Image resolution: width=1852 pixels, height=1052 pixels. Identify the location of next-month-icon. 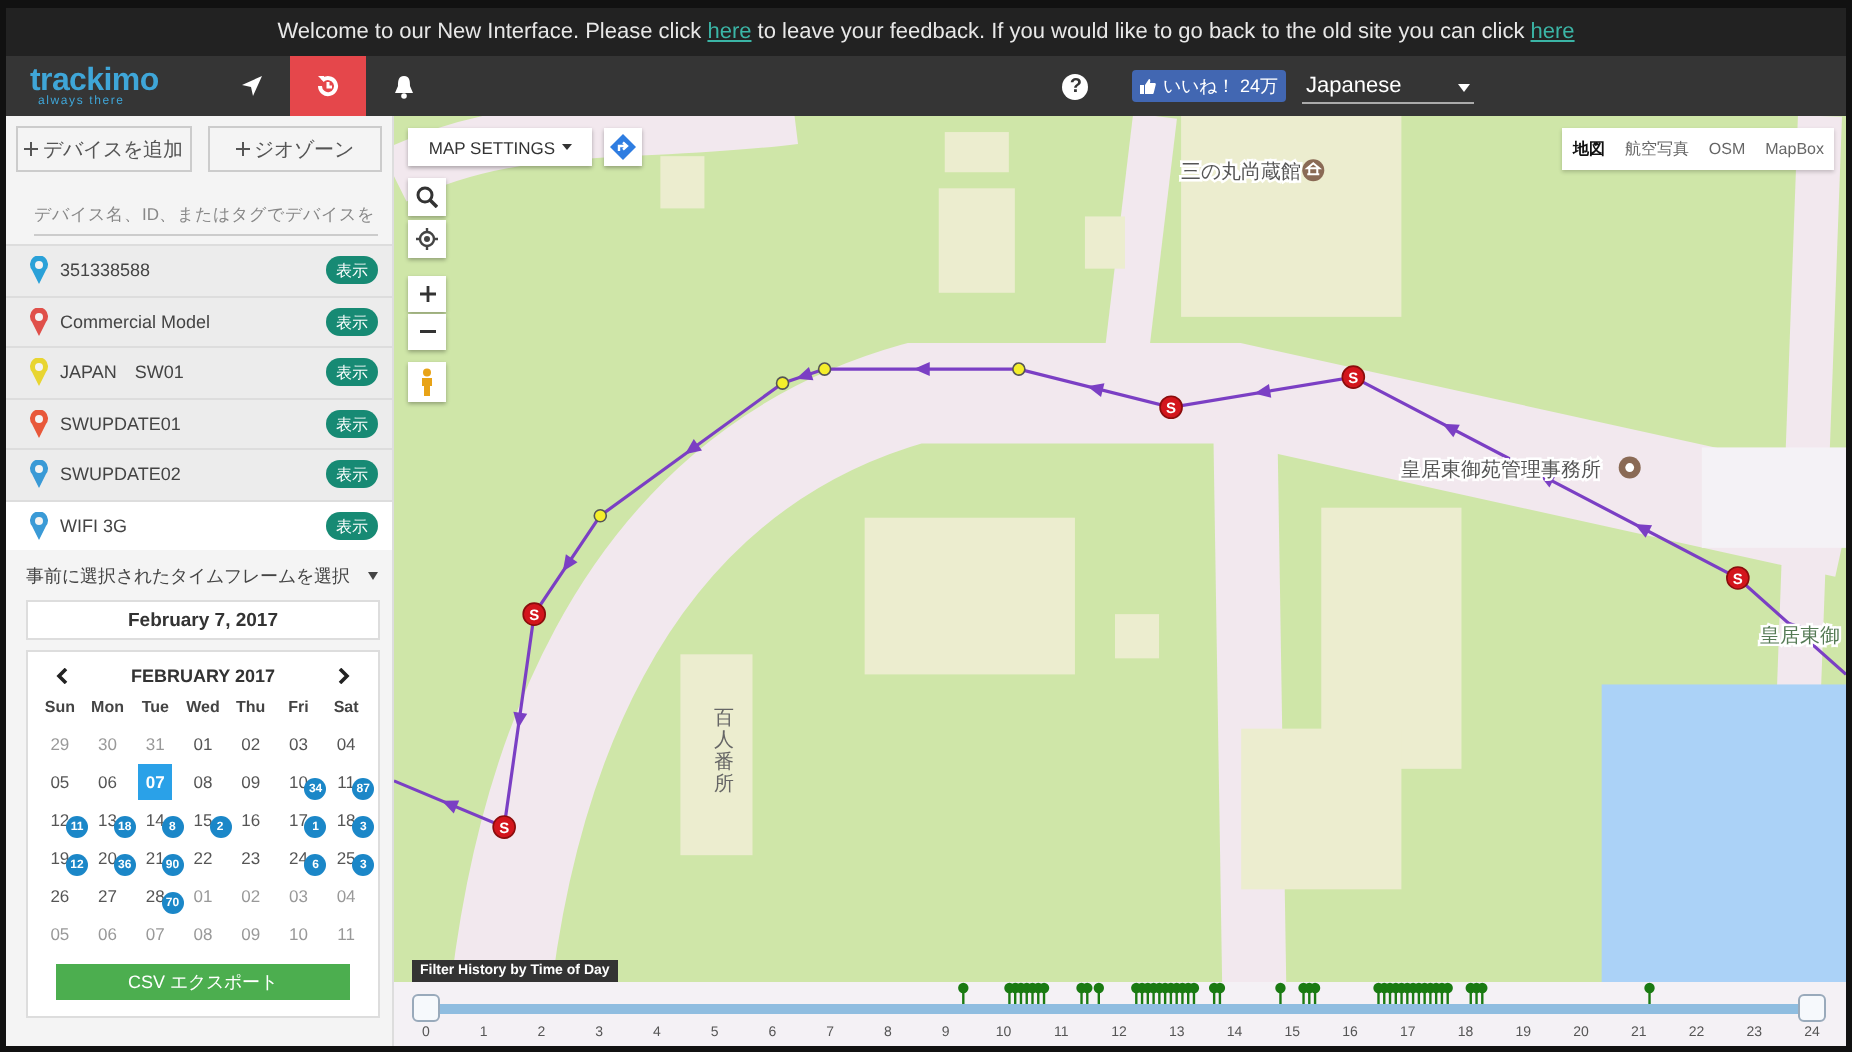
(344, 676).